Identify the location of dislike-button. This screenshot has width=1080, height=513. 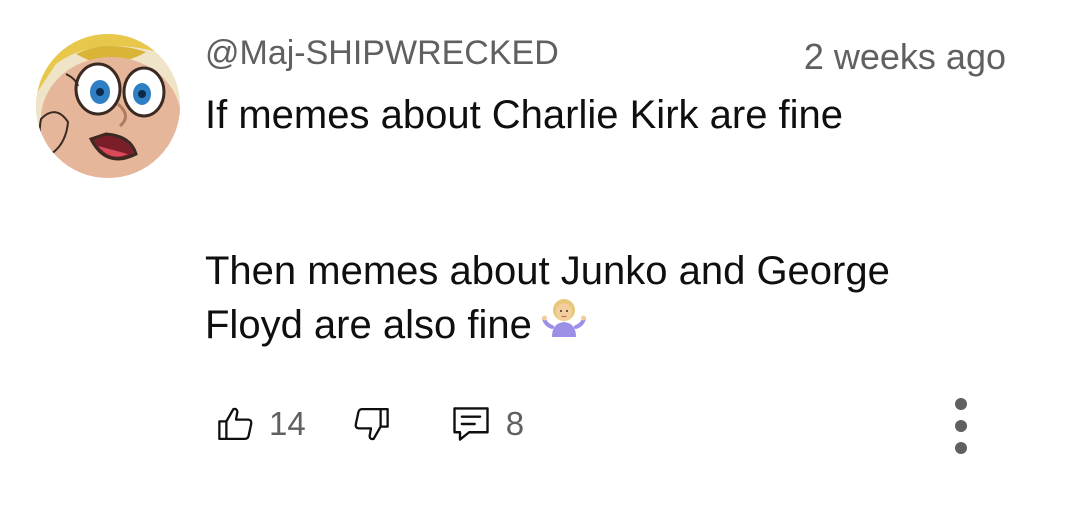
(371, 424).